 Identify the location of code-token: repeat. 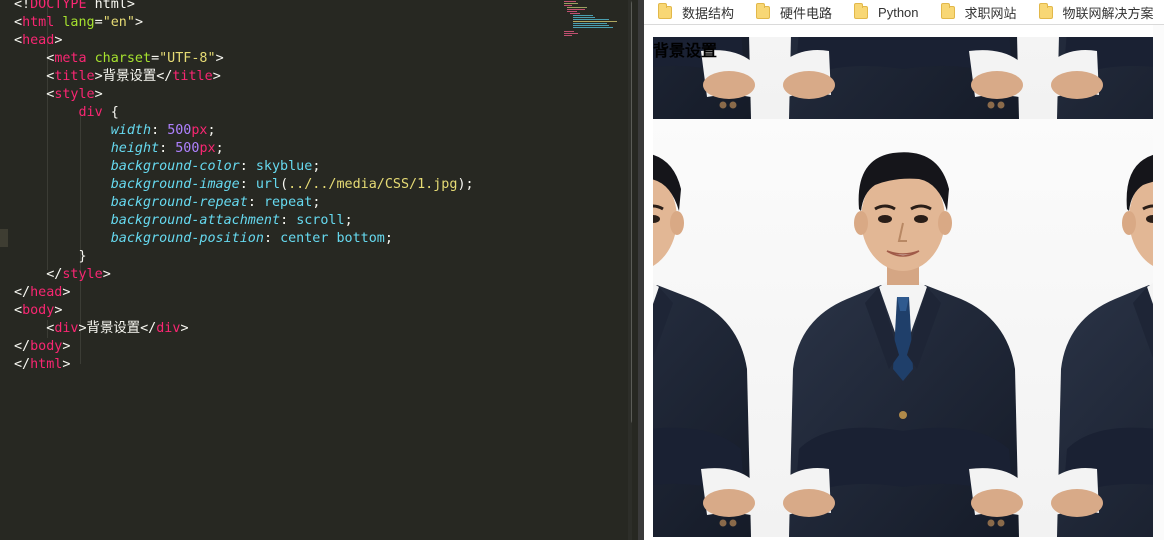
(288, 202).